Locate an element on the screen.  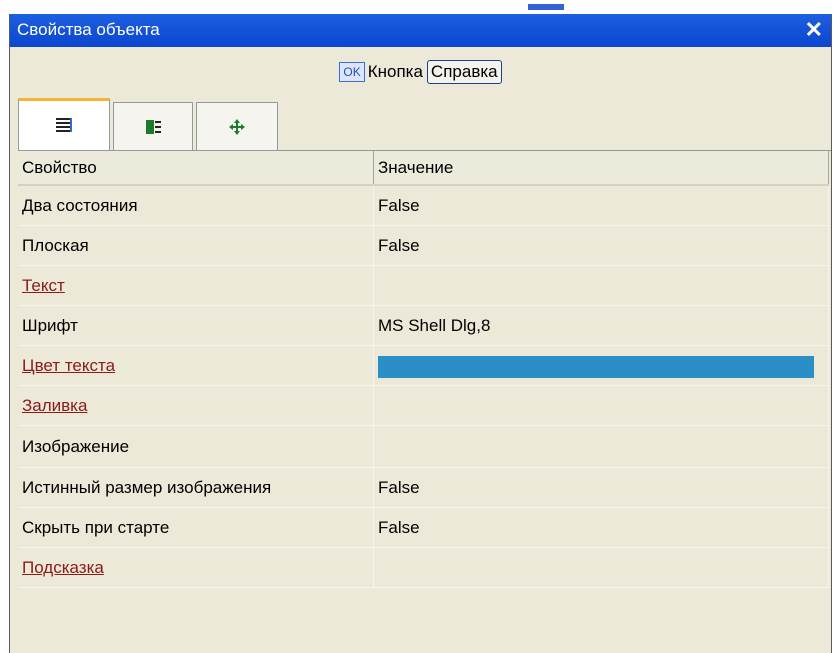
top-strip is located at coordinates (417, 6).